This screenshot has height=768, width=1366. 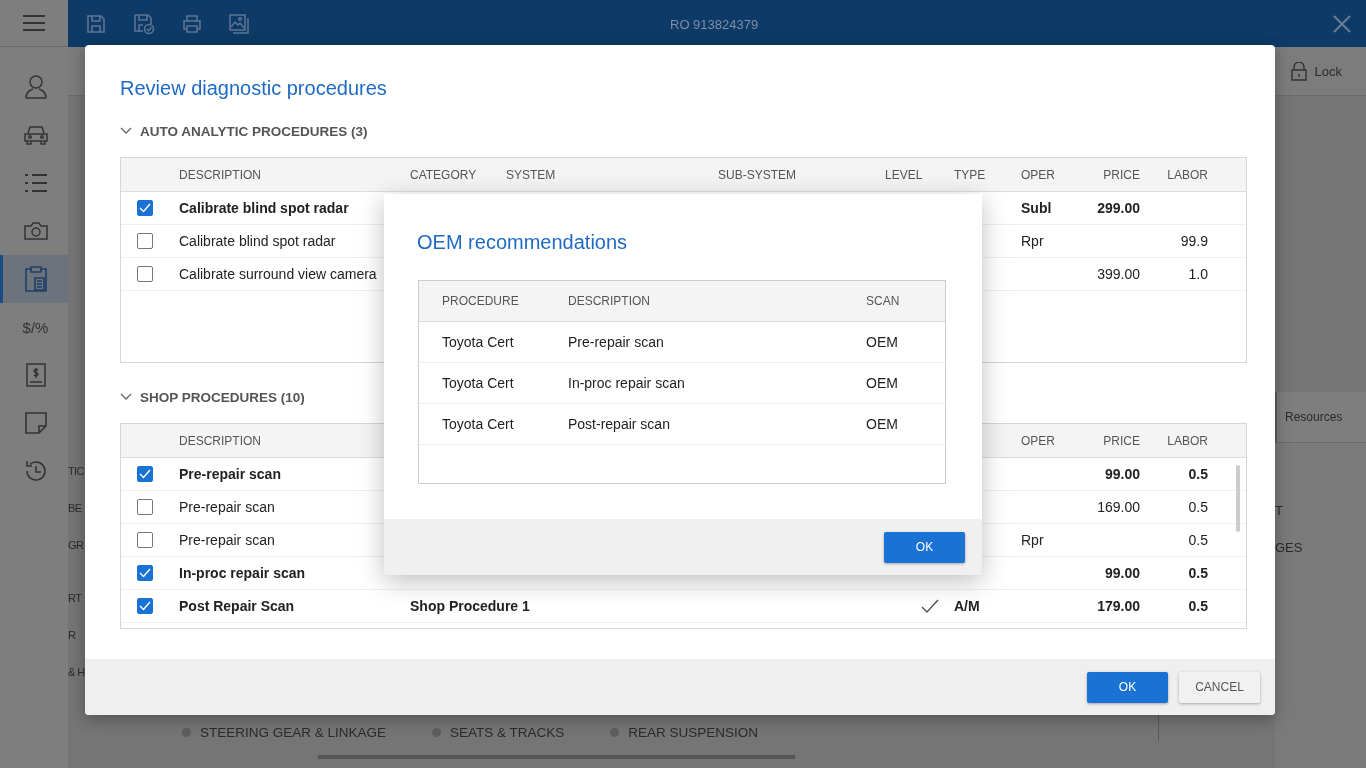 What do you see at coordinates (35, 375) in the screenshot?
I see `invoice-icon` at bounding box center [35, 375].